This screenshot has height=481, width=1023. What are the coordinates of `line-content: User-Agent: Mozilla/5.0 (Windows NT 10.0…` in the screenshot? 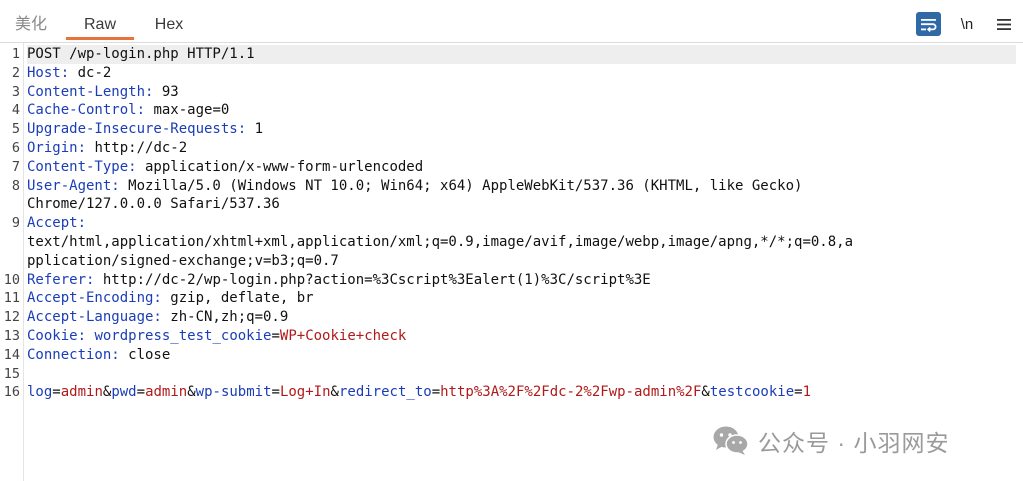 It's located at (521, 186).